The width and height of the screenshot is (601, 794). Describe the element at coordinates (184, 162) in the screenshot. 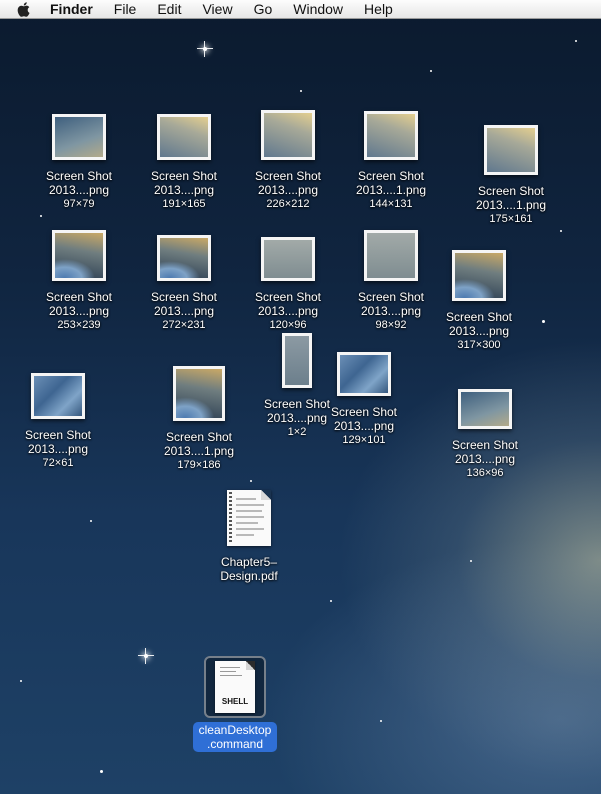

I see `desktop-file-icon: Screen Shot 2013....png 191×165` at that location.